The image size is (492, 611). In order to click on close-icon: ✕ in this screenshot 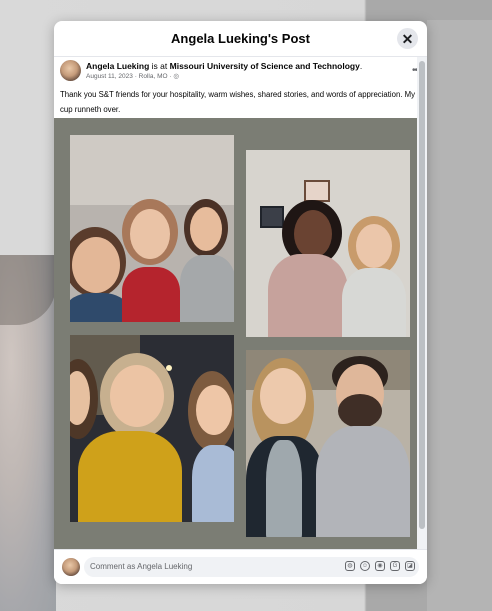, I will do `click(407, 38)`.